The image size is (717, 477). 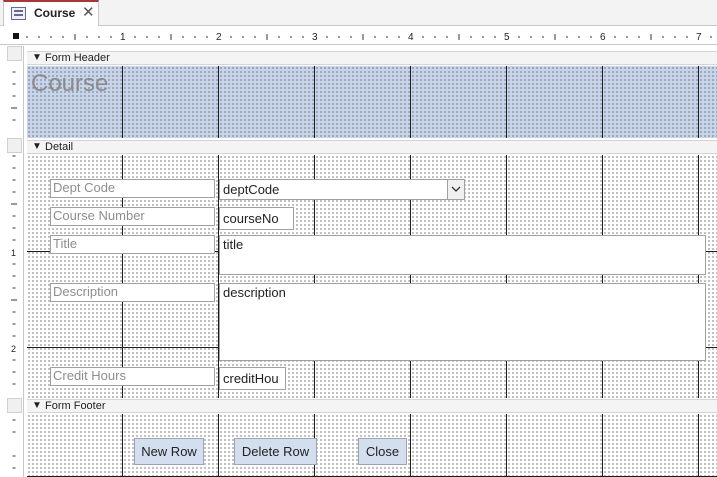 What do you see at coordinates (603, 37) in the screenshot?
I see `ruler-label: 6` at bounding box center [603, 37].